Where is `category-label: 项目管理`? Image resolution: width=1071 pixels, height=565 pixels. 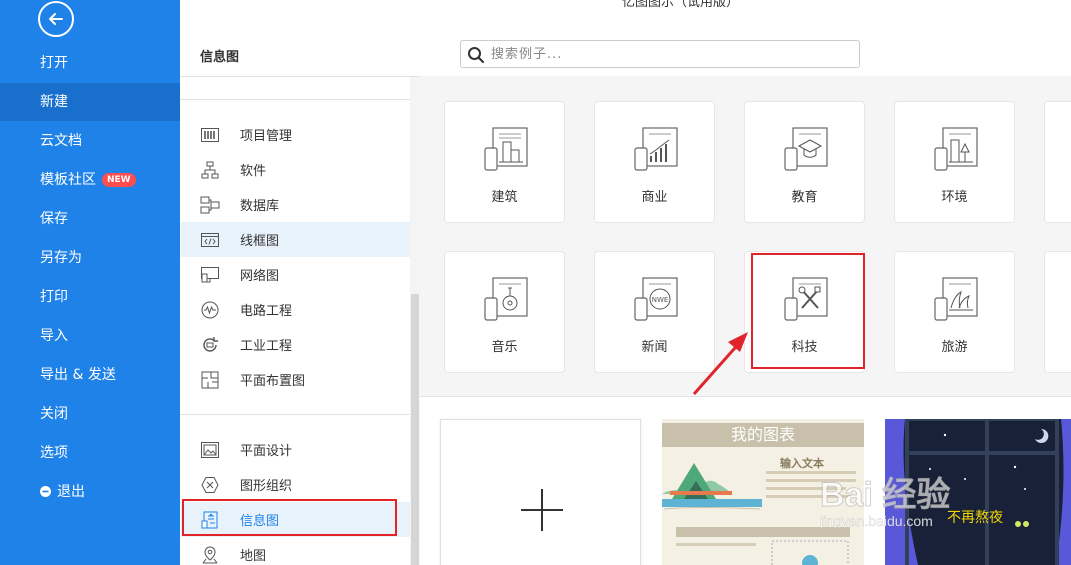
category-label: 项目管理 is located at coordinates (266, 136).